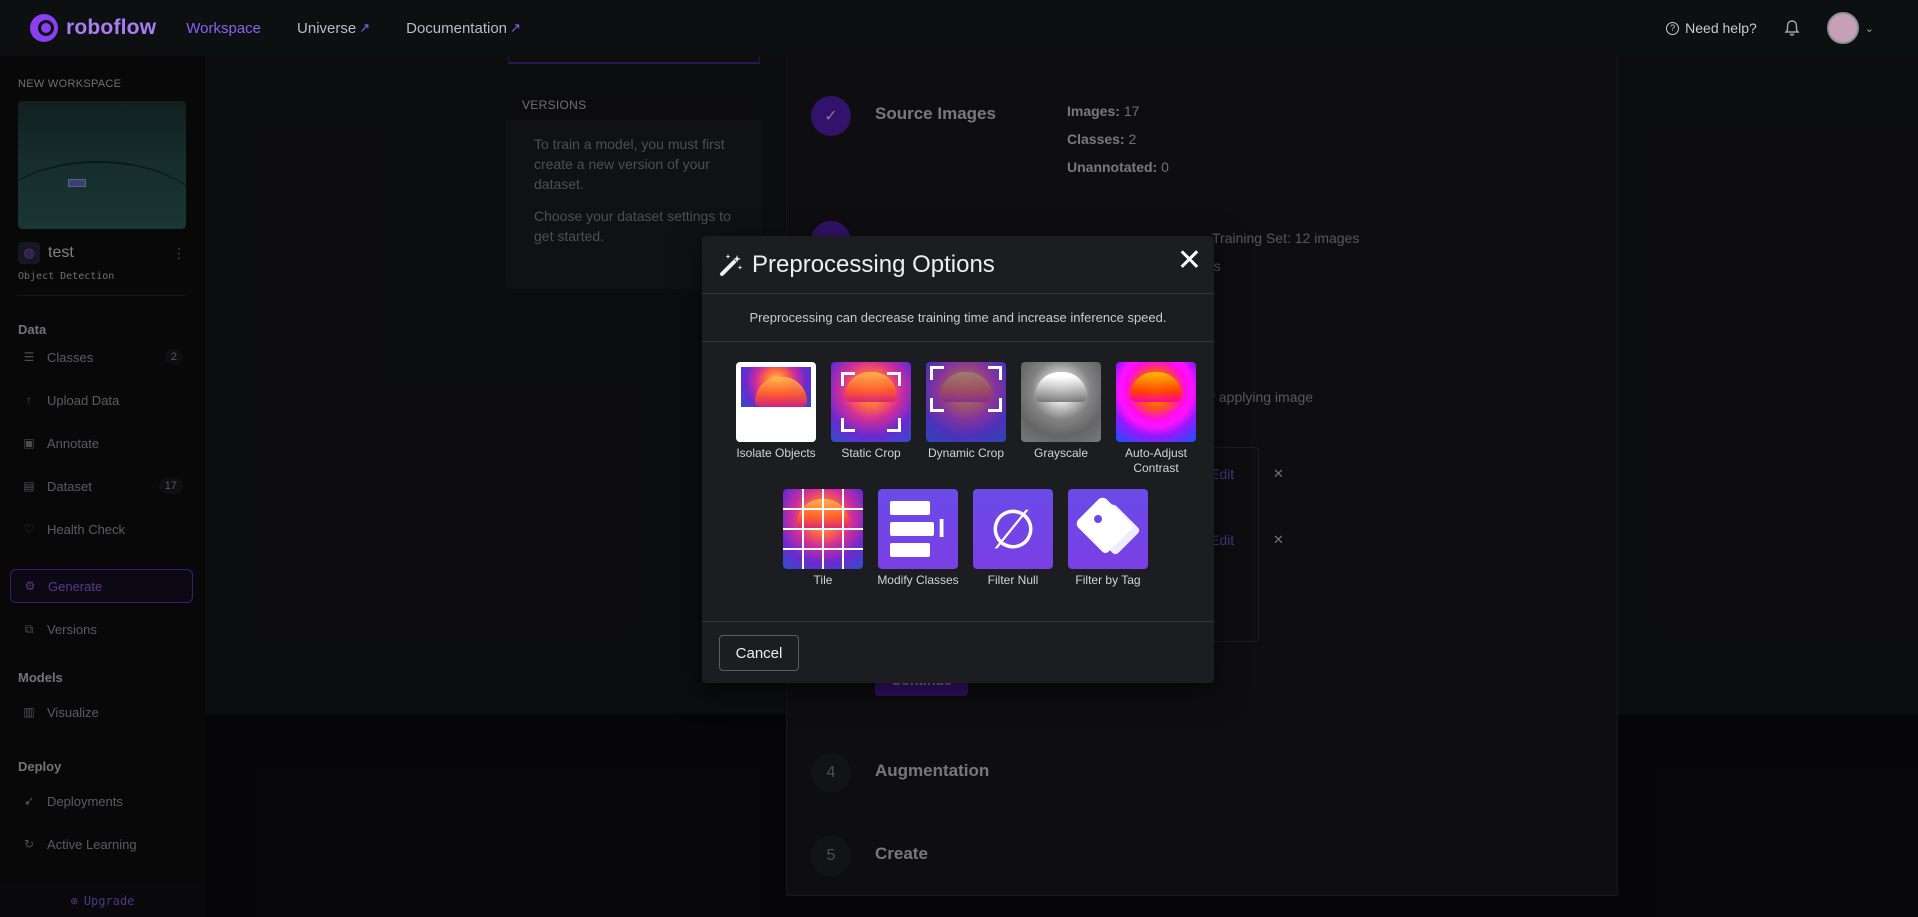 Image resolution: width=1918 pixels, height=917 pixels. I want to click on option-static-crop: Static Crop, so click(871, 411).